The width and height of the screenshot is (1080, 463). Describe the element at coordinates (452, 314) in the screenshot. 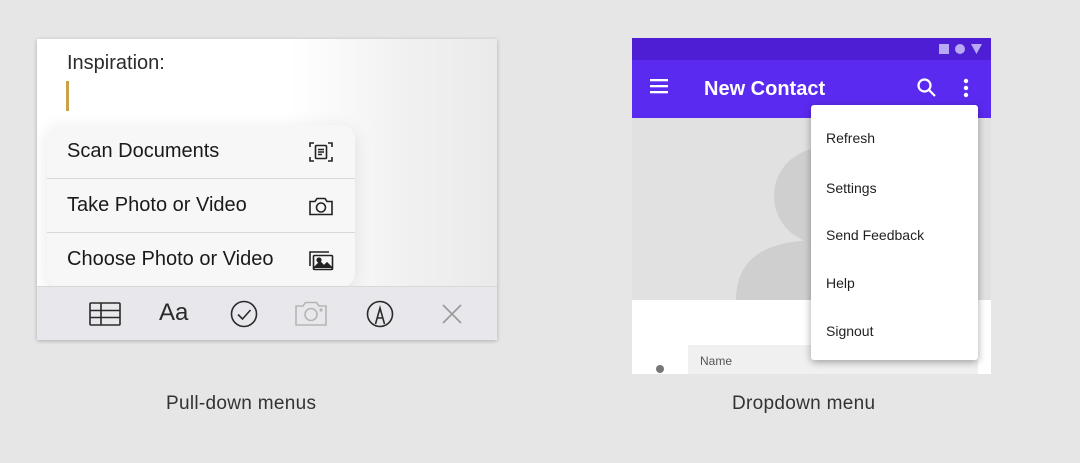

I see `close-icon` at that location.